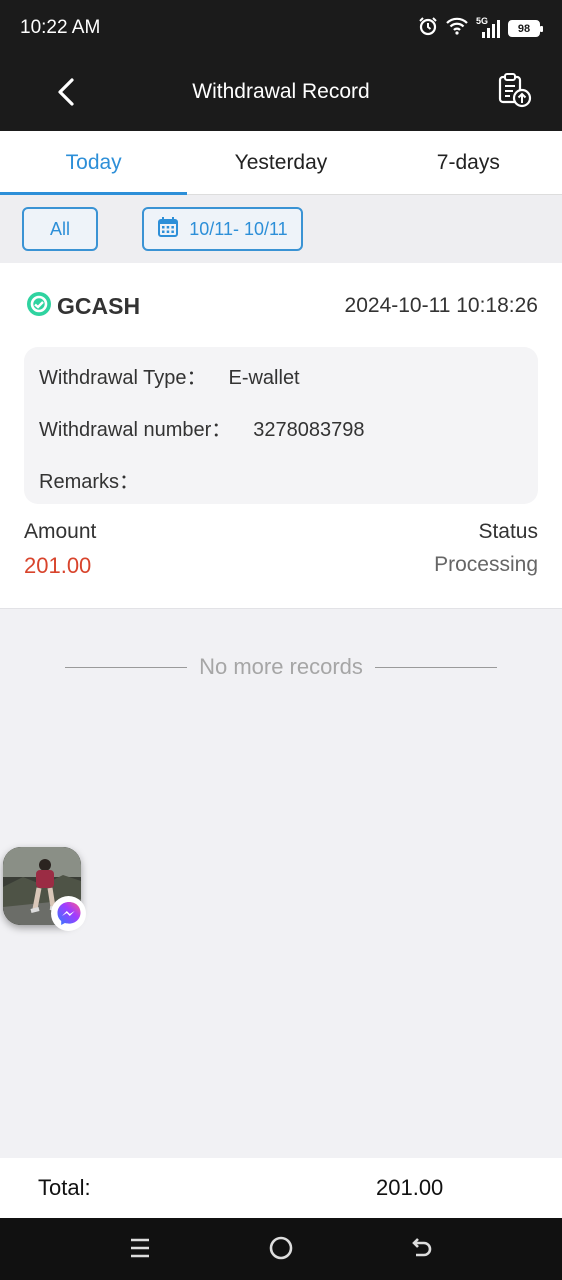  Describe the element at coordinates (264, 378) in the screenshot. I see `withdrawal-type-value: E-wallet` at that location.